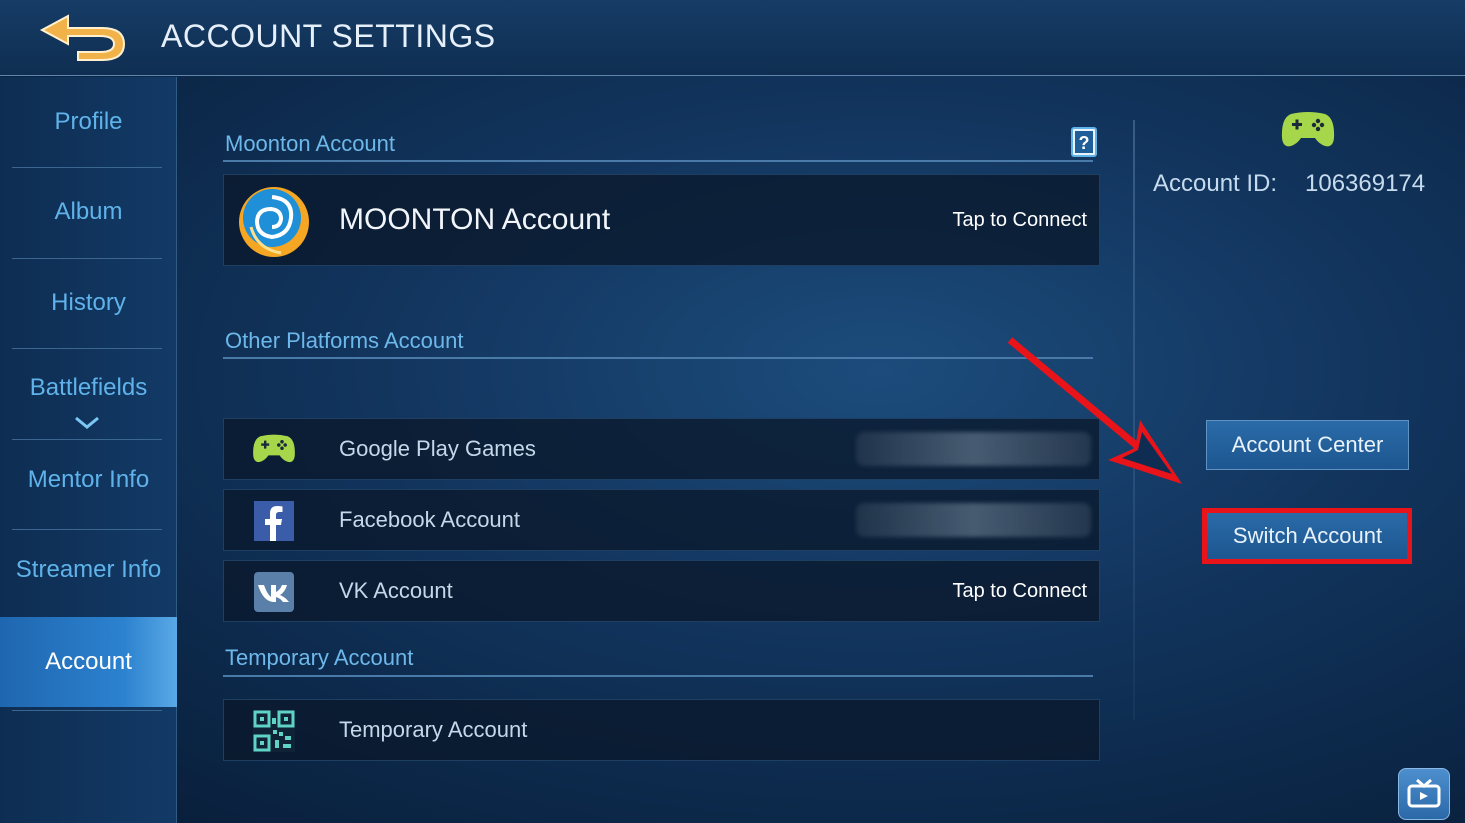 The height and width of the screenshot is (823, 1465). What do you see at coordinates (433, 729) in the screenshot?
I see `temporary-account-label: Temporary Account` at bounding box center [433, 729].